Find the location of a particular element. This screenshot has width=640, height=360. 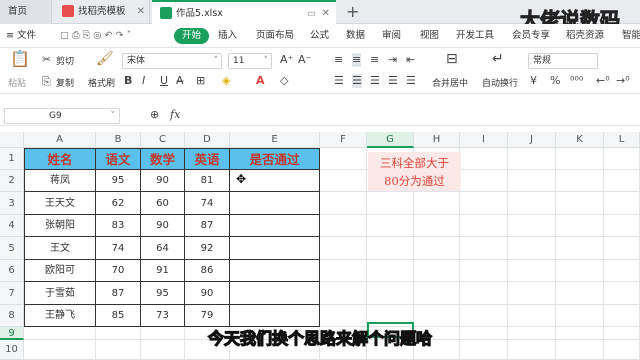

cell-E6 is located at coordinates (275, 271).